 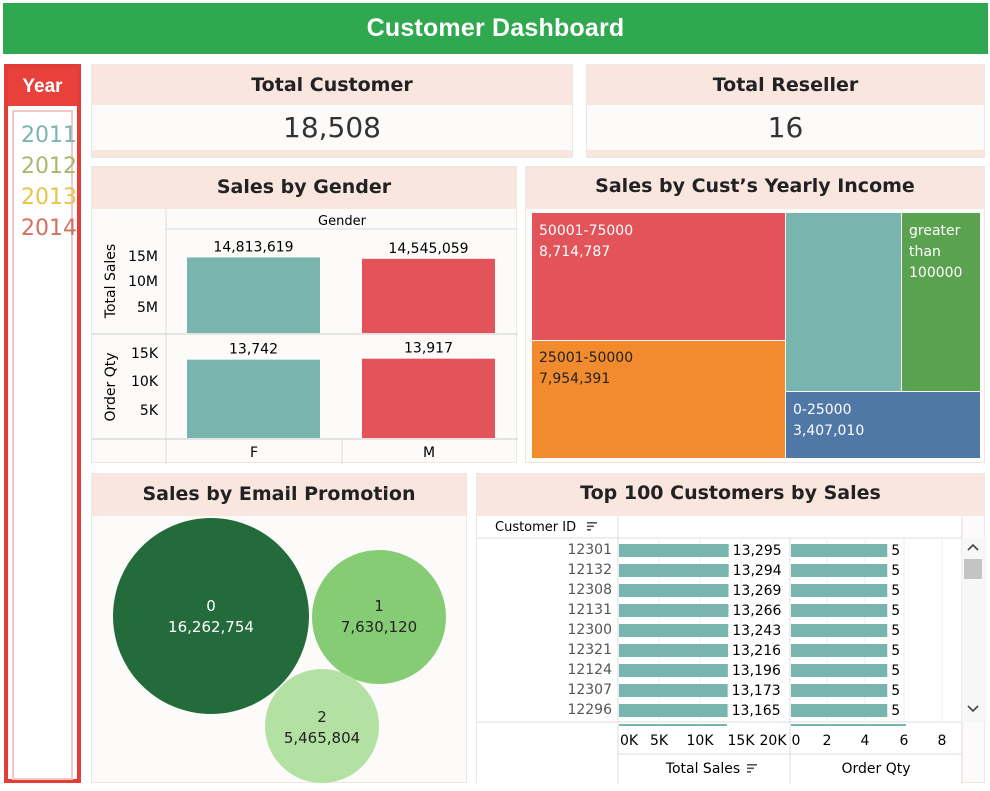 What do you see at coordinates (211, 606) in the screenshot?
I see `email-bubble-0-label: 0` at bounding box center [211, 606].